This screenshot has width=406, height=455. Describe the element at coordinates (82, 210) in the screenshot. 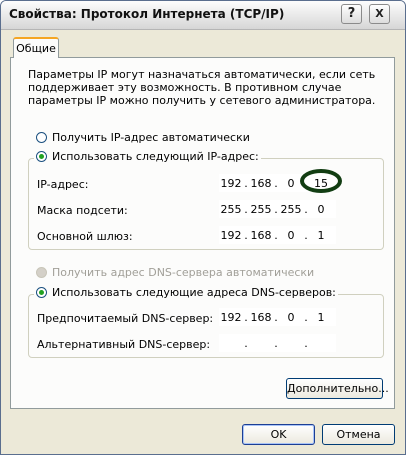

I see `subnet-mask-label: Маска подсети:` at that location.